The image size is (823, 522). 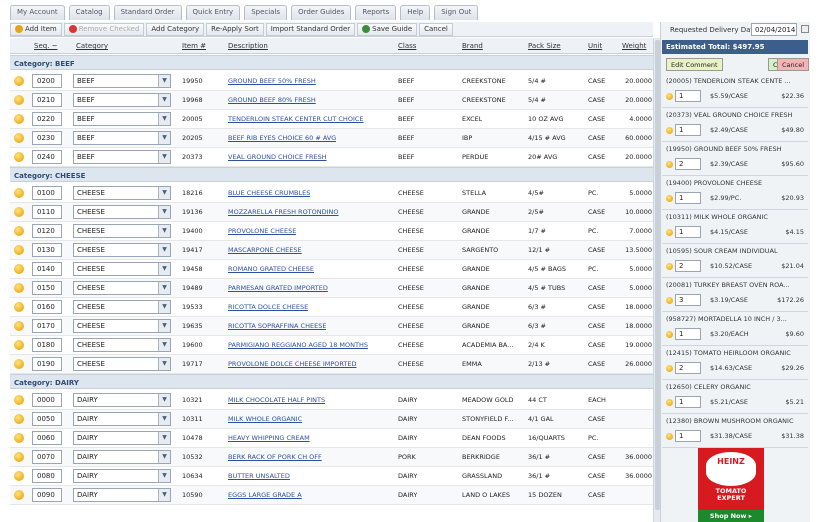 I want to click on item-description-link: TENDERLOIN STEAK CENTER CUT CHOICE, so click(x=296, y=119).